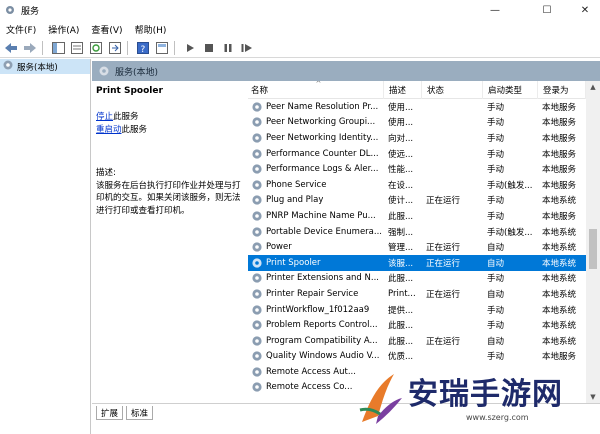 The image size is (600, 434). Describe the element at coordinates (21, 29) in the screenshot. I see `menu-file: 文件(F)` at that location.